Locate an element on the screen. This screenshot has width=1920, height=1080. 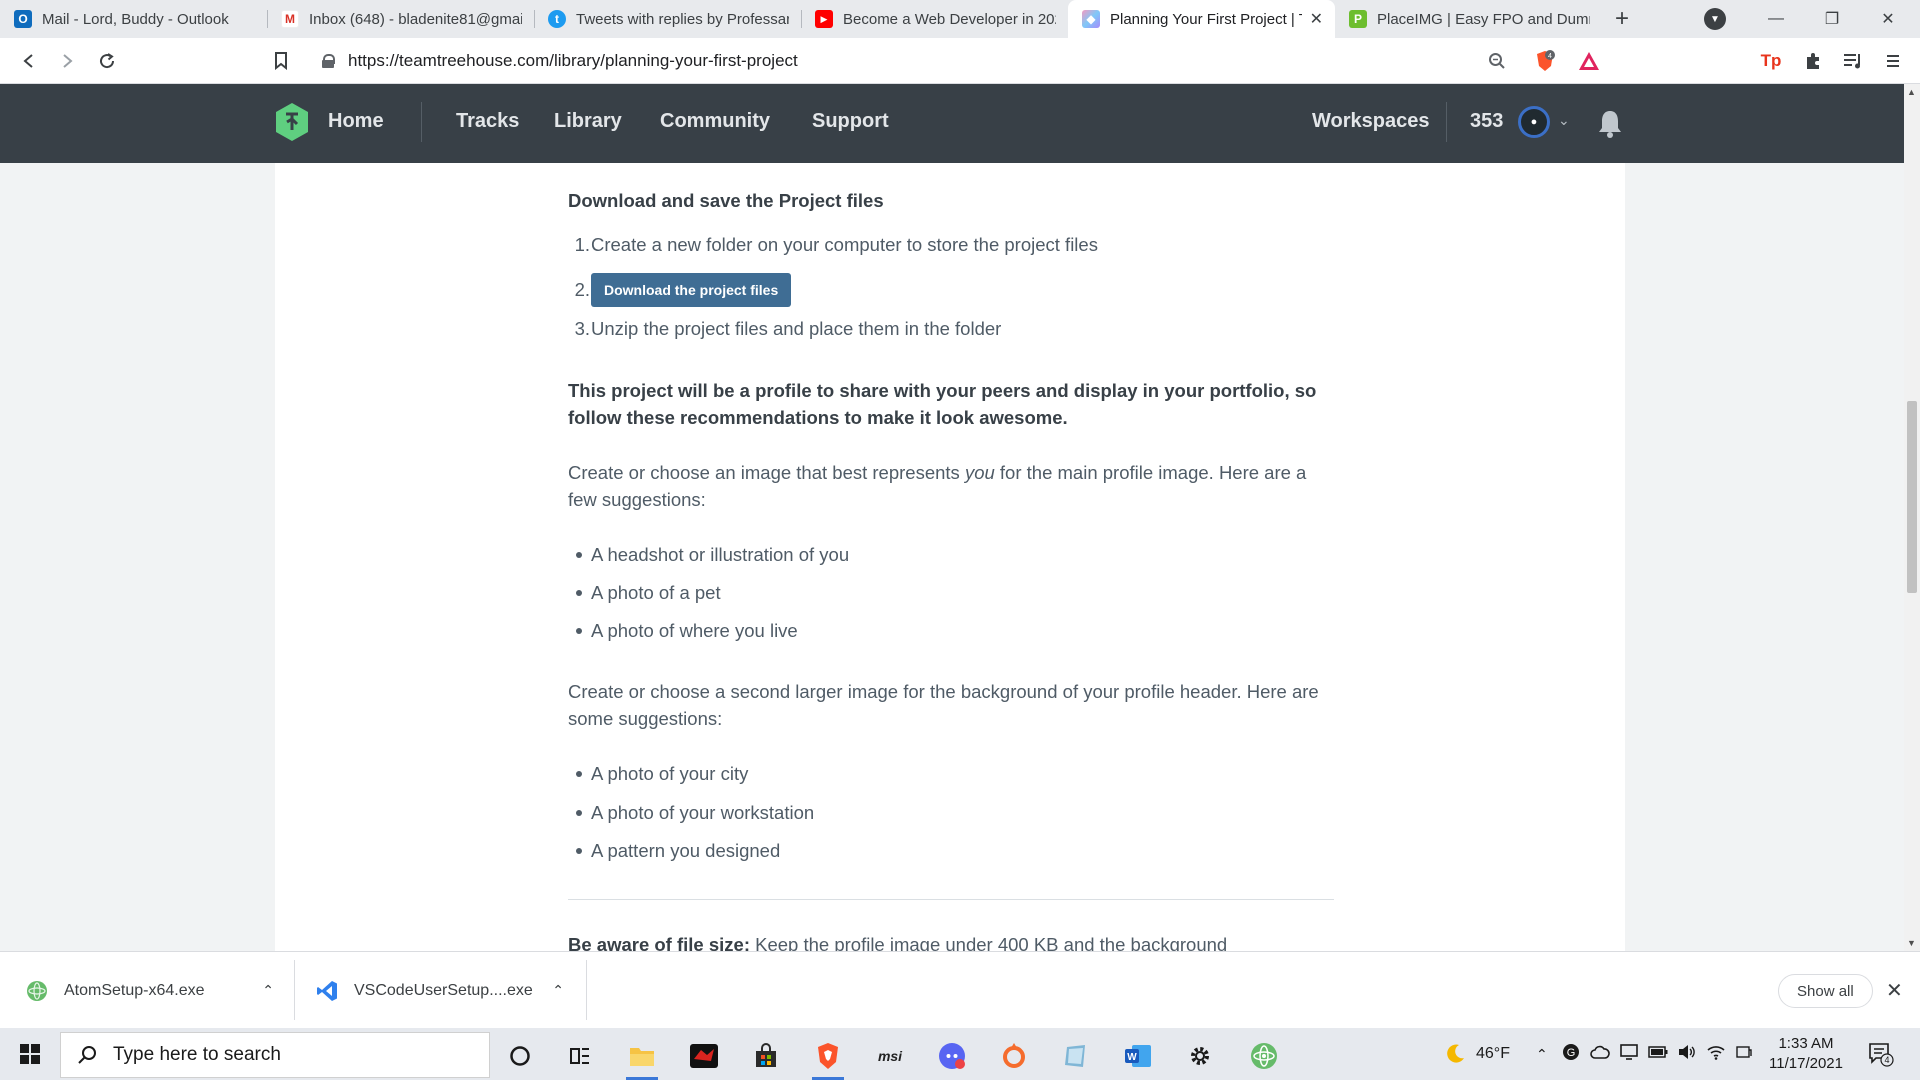
close-window-button: ✕ is located at coordinates (1888, 19).